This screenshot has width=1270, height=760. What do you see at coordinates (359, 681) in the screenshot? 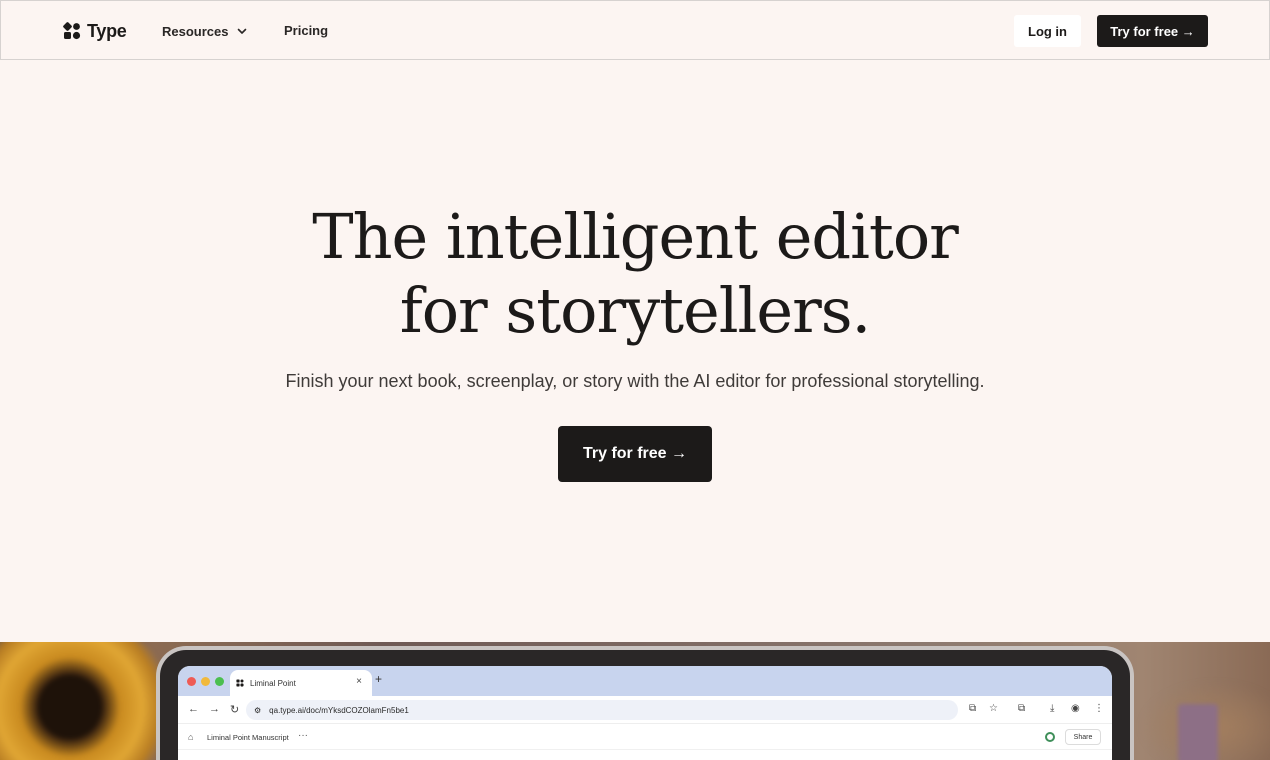
I see `close-icon: ×` at bounding box center [359, 681].